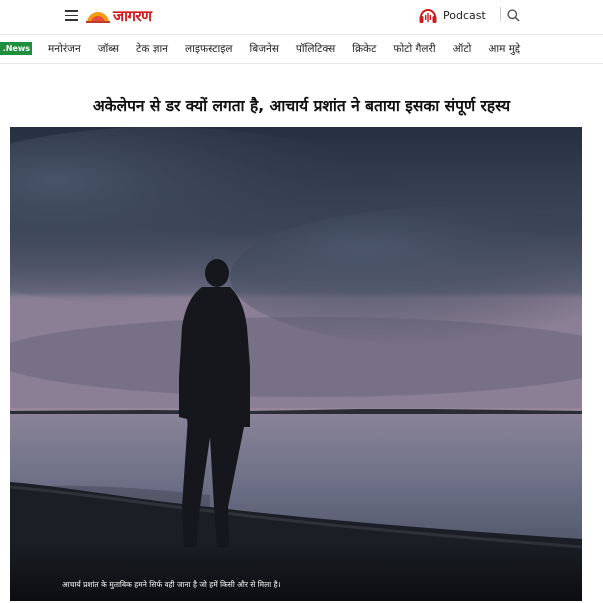 The width and height of the screenshot is (603, 603). I want to click on podcast-link: Podcast, so click(452, 15).